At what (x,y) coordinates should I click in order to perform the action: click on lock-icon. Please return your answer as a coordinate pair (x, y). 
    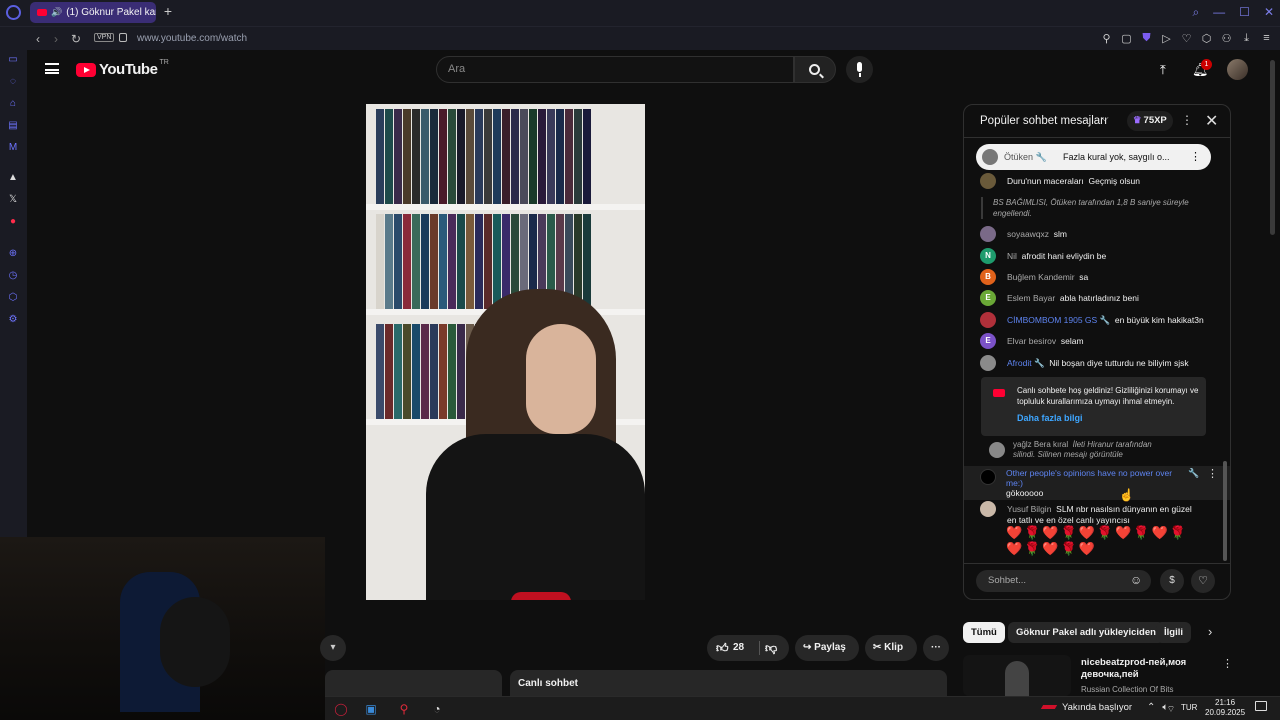
    Looking at the image, I should click on (123, 37).